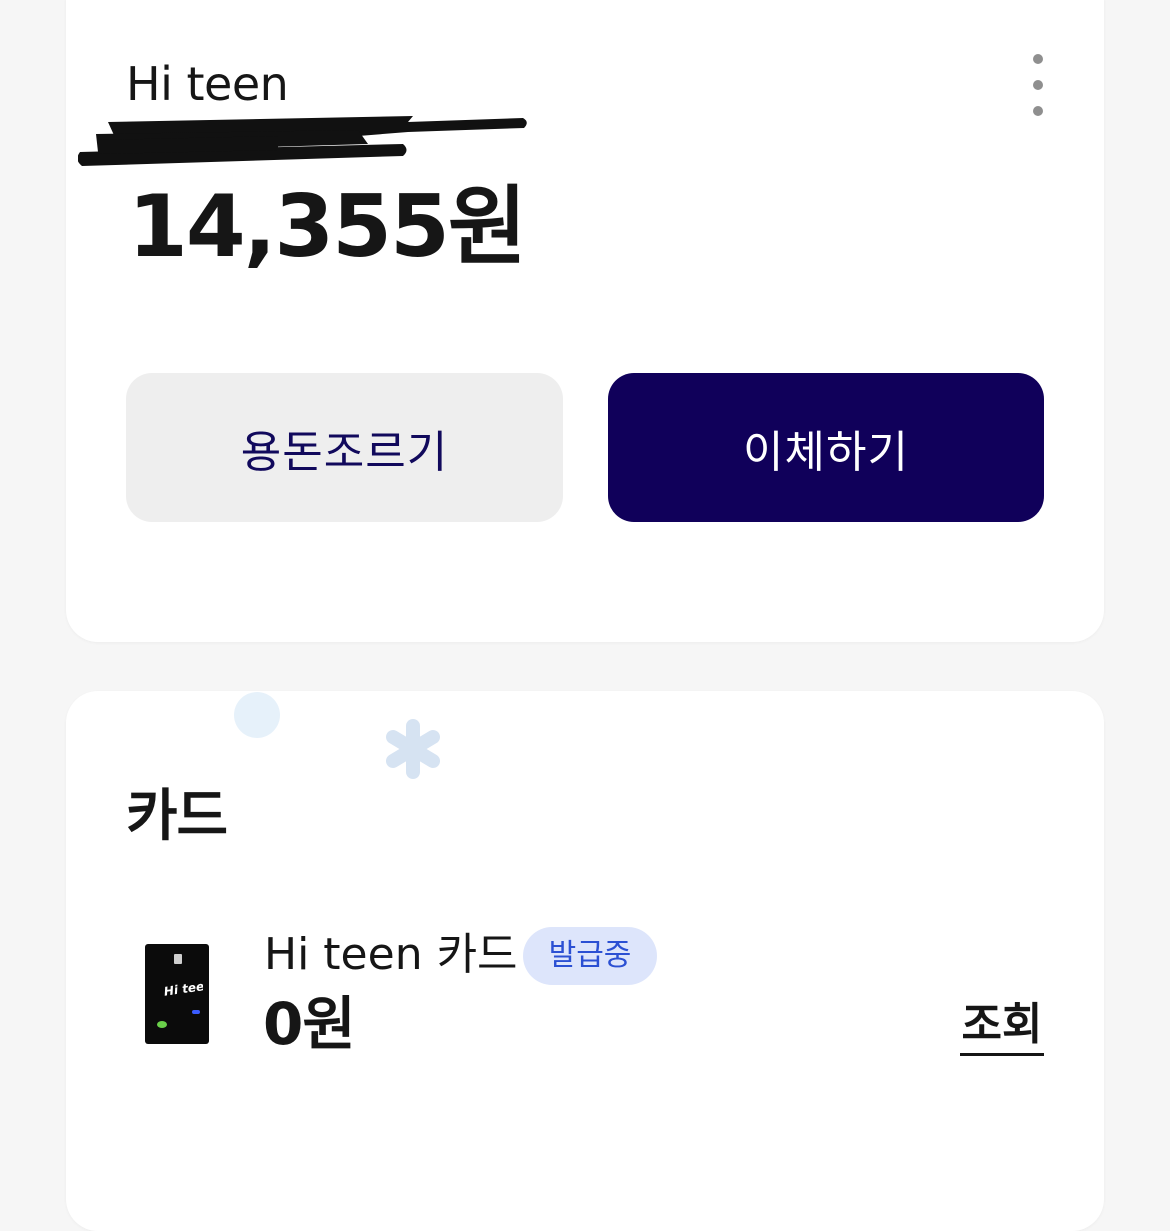 This screenshot has height=1231, width=1170. Describe the element at coordinates (590, 956) in the screenshot. I see `status-badge: 발급중` at that location.